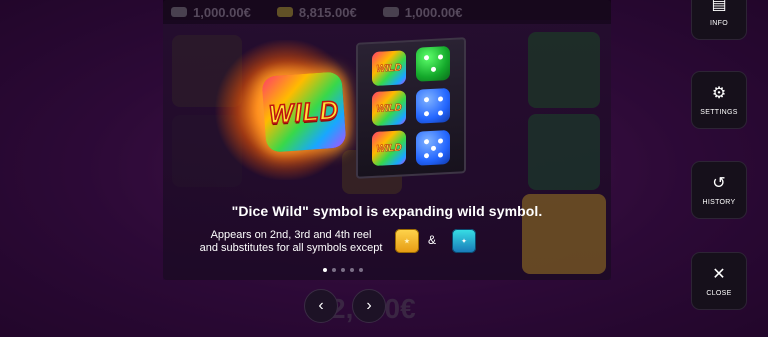  I want to click on settings-label: SETTINGS, so click(719, 112).